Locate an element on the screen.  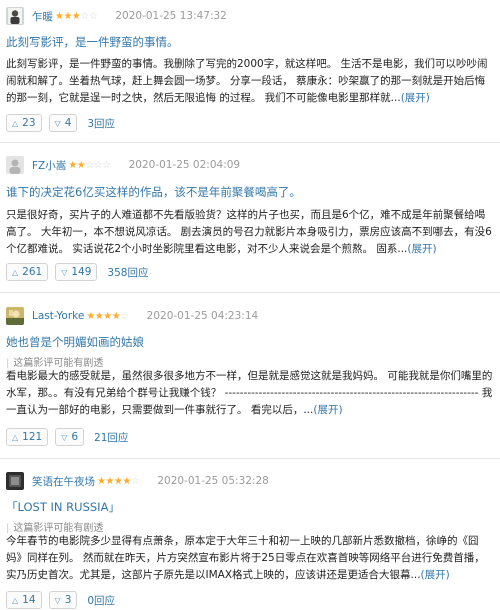
stars-filled: ★★ is located at coordinates (77, 165).